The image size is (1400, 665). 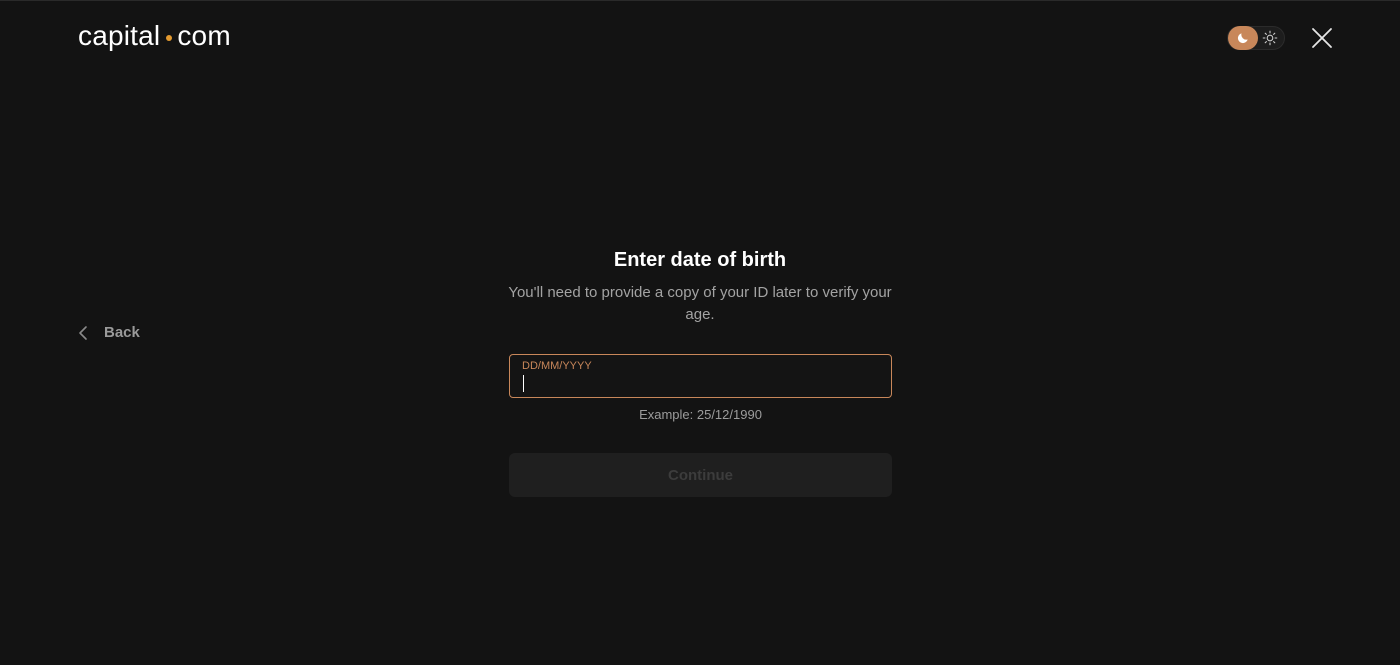 I want to click on logo-text-right: com, so click(x=204, y=35).